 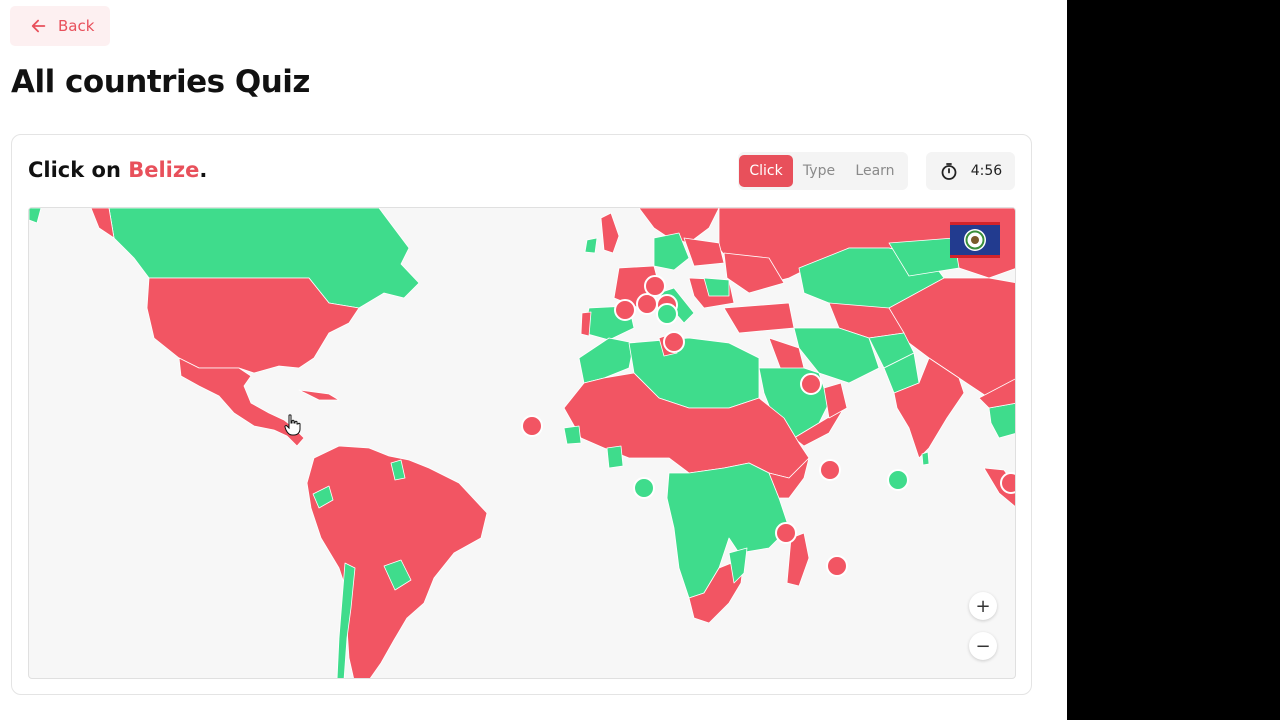 What do you see at coordinates (644, 488) in the screenshot?
I see `island-marker-sao-tome` at bounding box center [644, 488].